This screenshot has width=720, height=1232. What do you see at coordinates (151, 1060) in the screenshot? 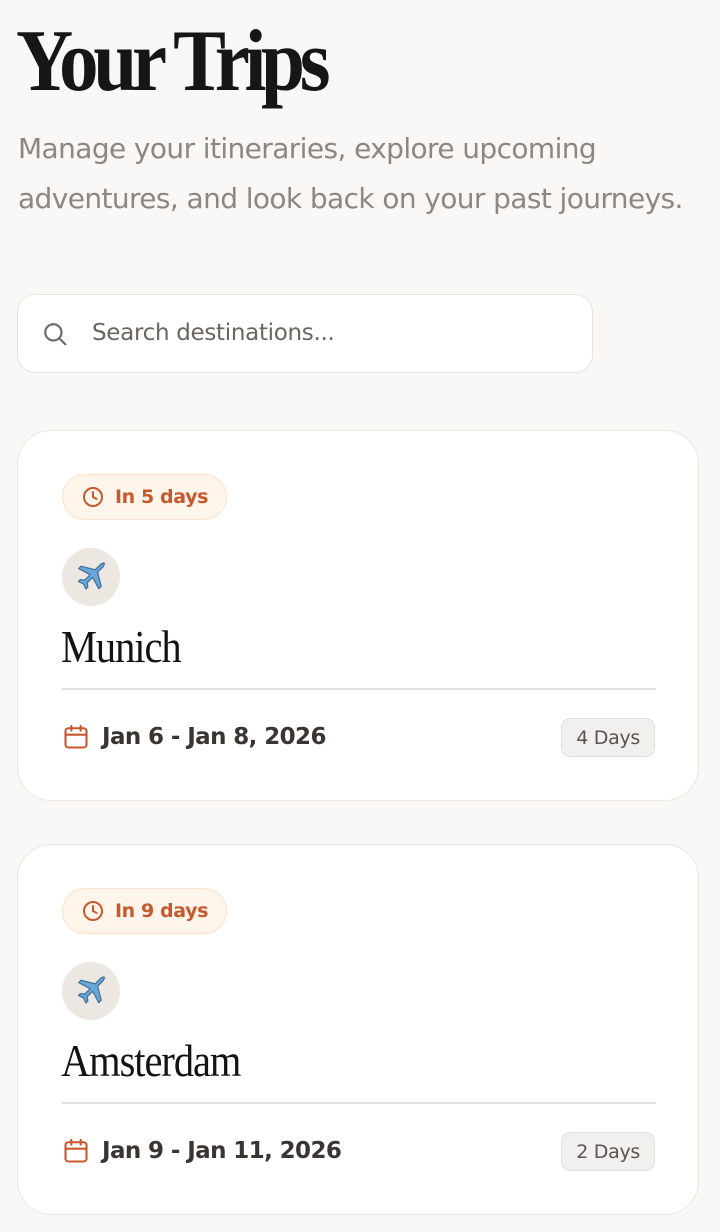
I see `trip-destination: Amsterdam` at bounding box center [151, 1060].